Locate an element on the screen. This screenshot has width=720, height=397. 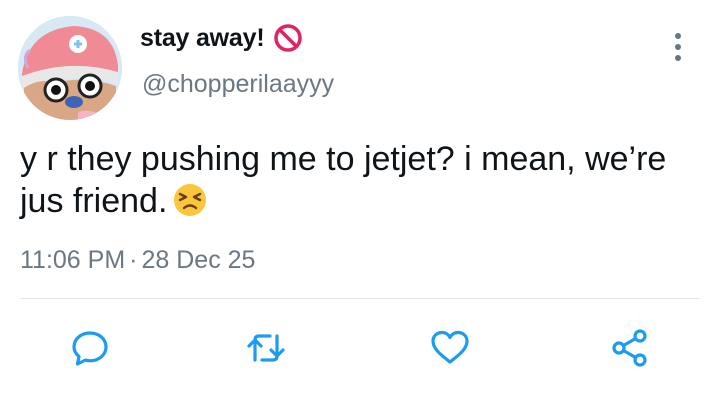
reply-button is located at coordinates (90, 348).